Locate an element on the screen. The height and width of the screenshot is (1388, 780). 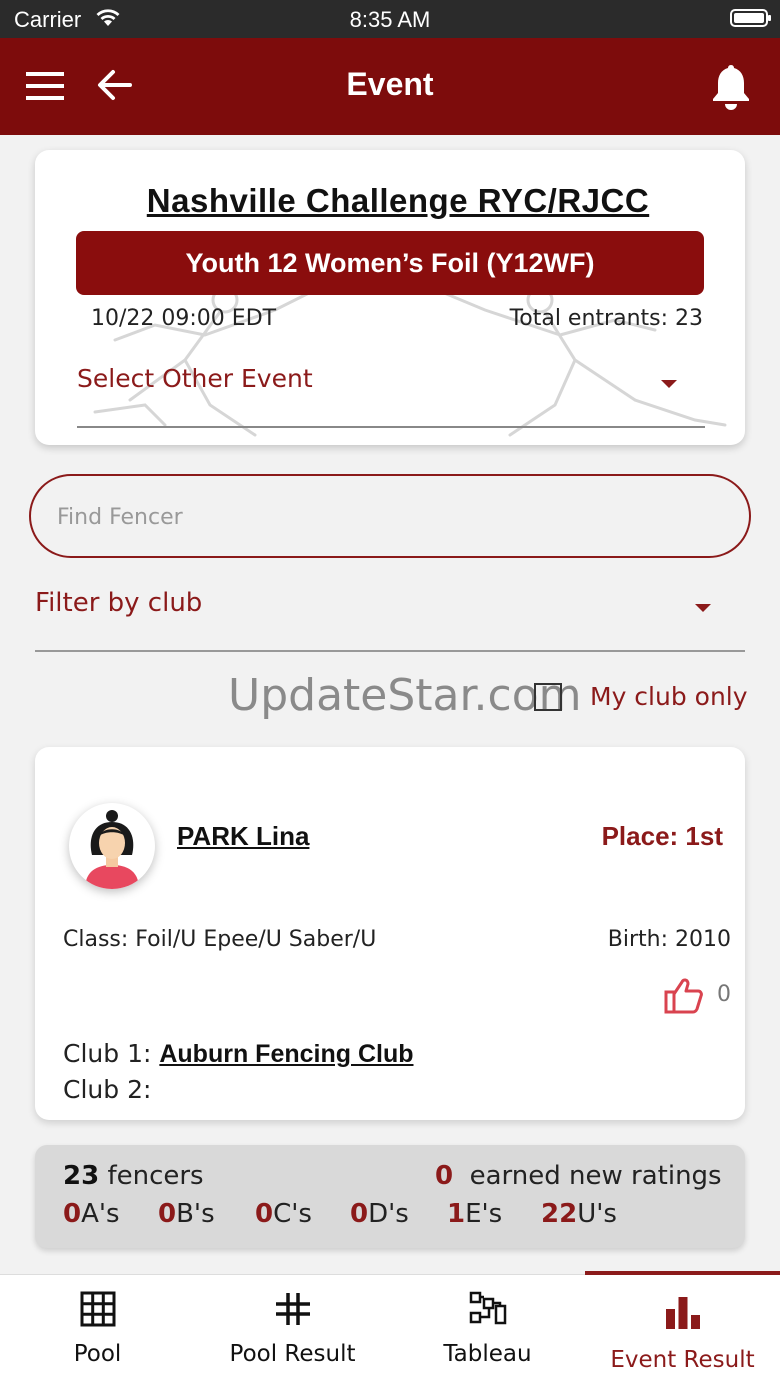
tab-tableau-label: Tableau is located at coordinates (487, 1354).